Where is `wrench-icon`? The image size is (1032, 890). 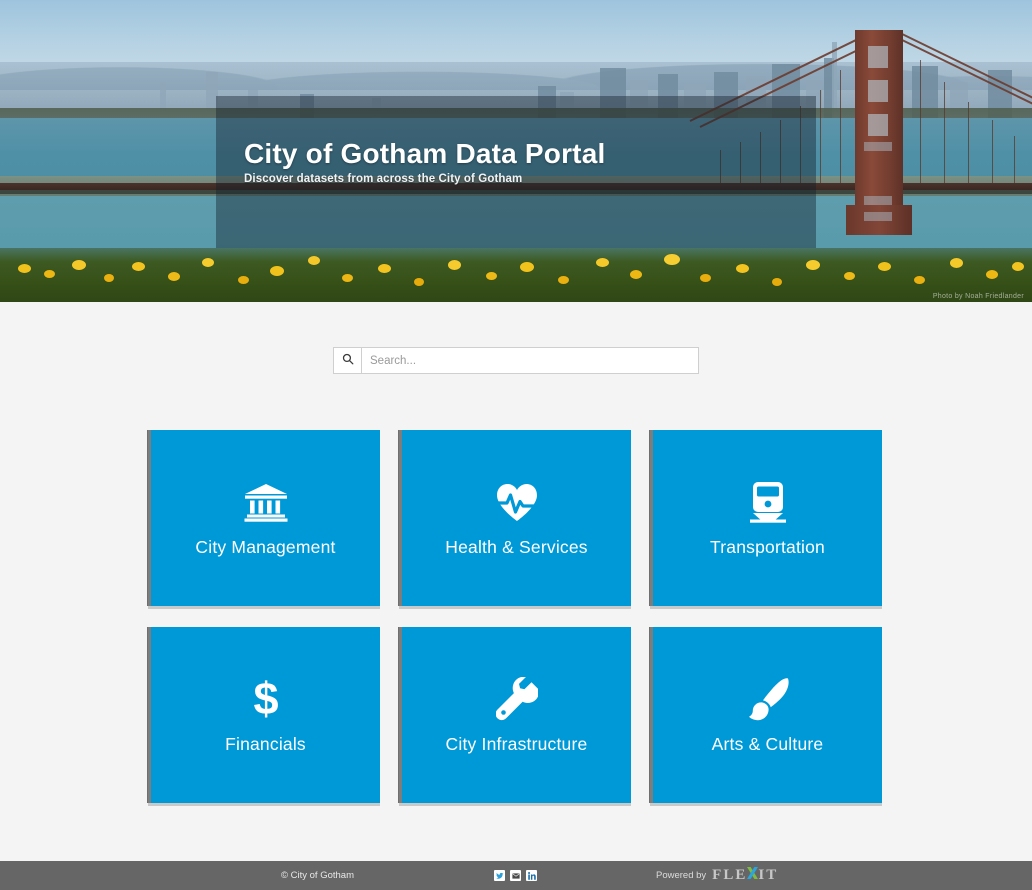 wrench-icon is located at coordinates (516, 699).